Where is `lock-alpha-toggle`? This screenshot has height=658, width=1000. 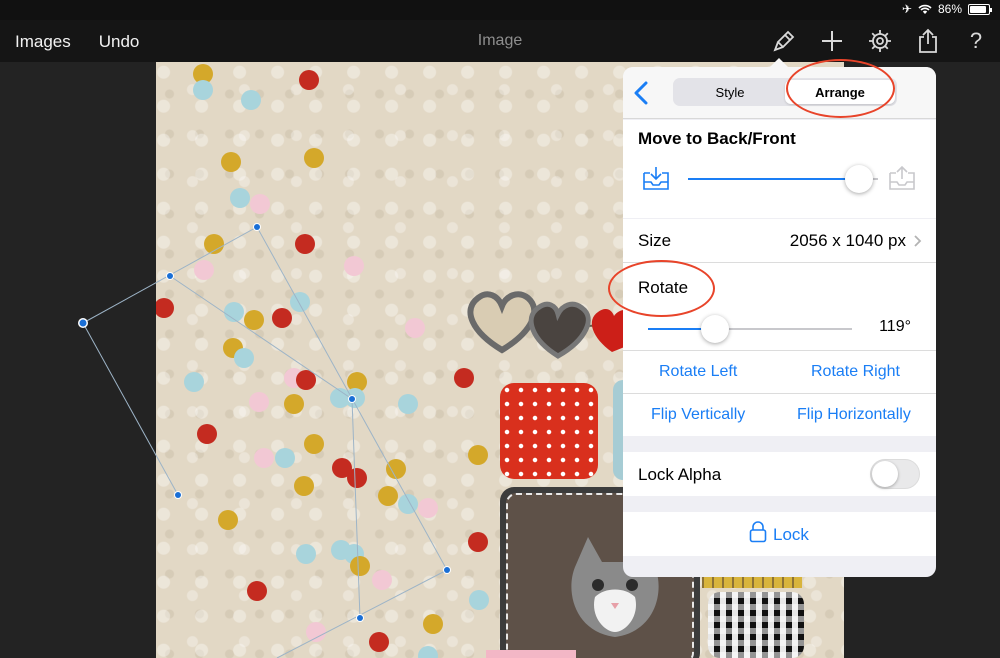
lock-alpha-toggle is located at coordinates (895, 474).